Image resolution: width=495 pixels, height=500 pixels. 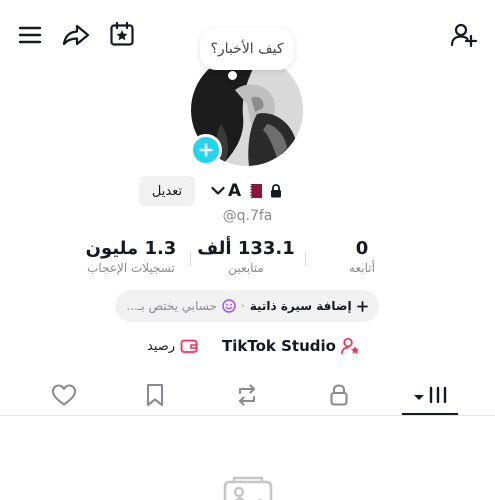 What do you see at coordinates (300, 306) in the screenshot?
I see `add-bio-label: إضافة سيرة ذاتية` at bounding box center [300, 306].